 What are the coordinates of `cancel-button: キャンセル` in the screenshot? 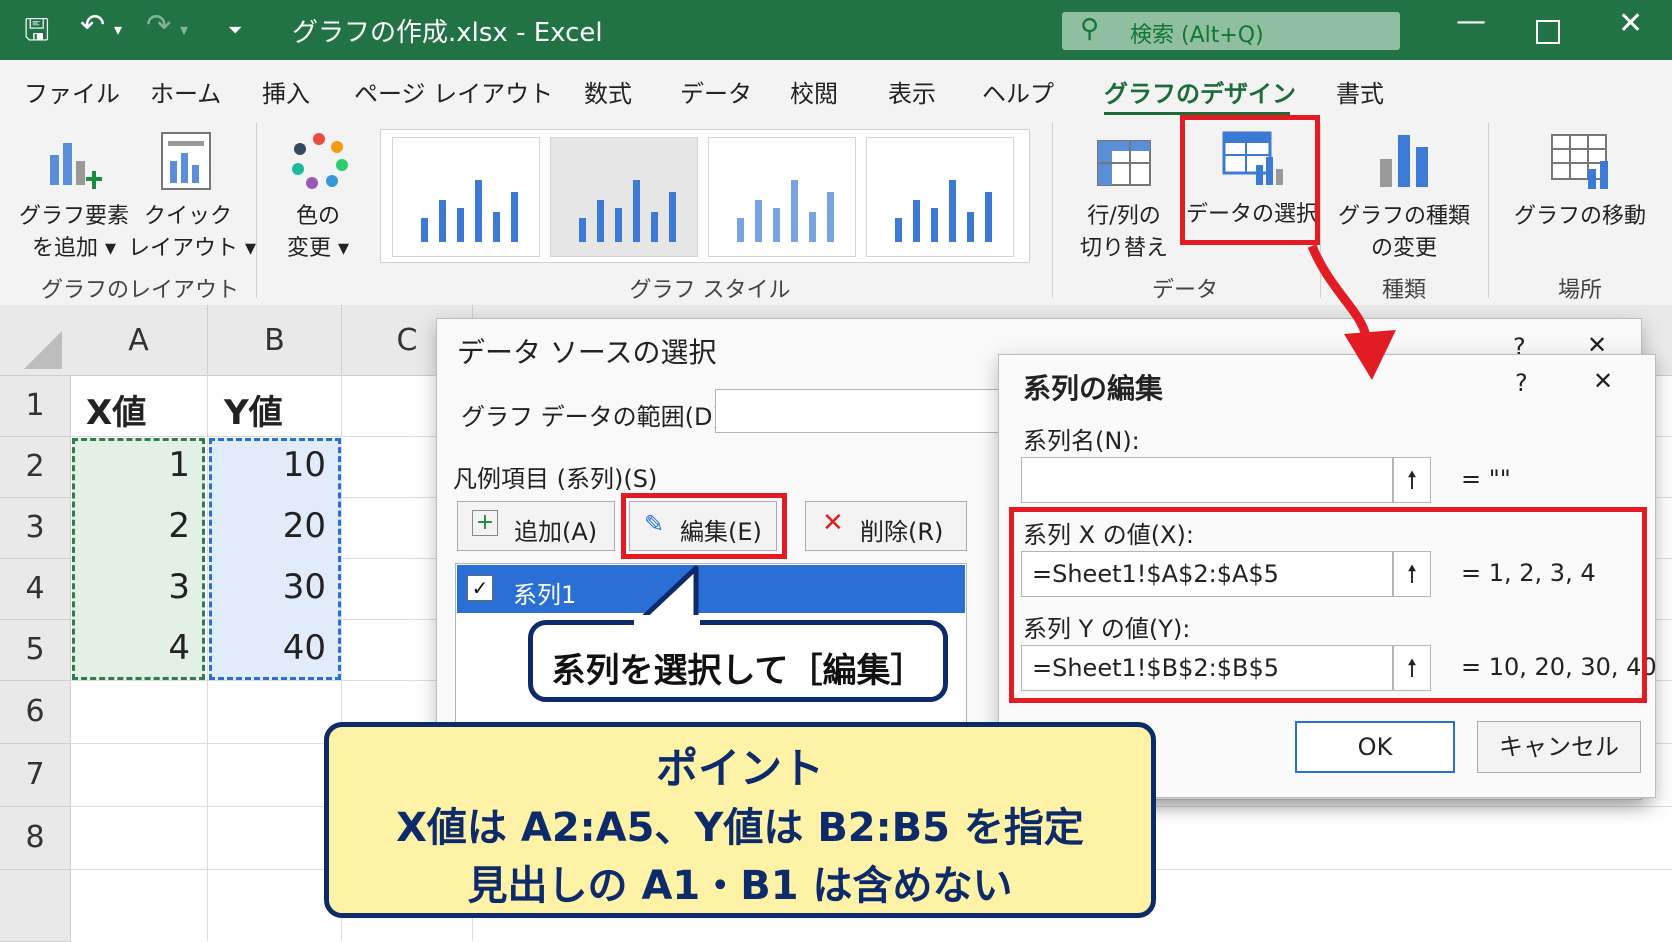 It's located at (1559, 747).